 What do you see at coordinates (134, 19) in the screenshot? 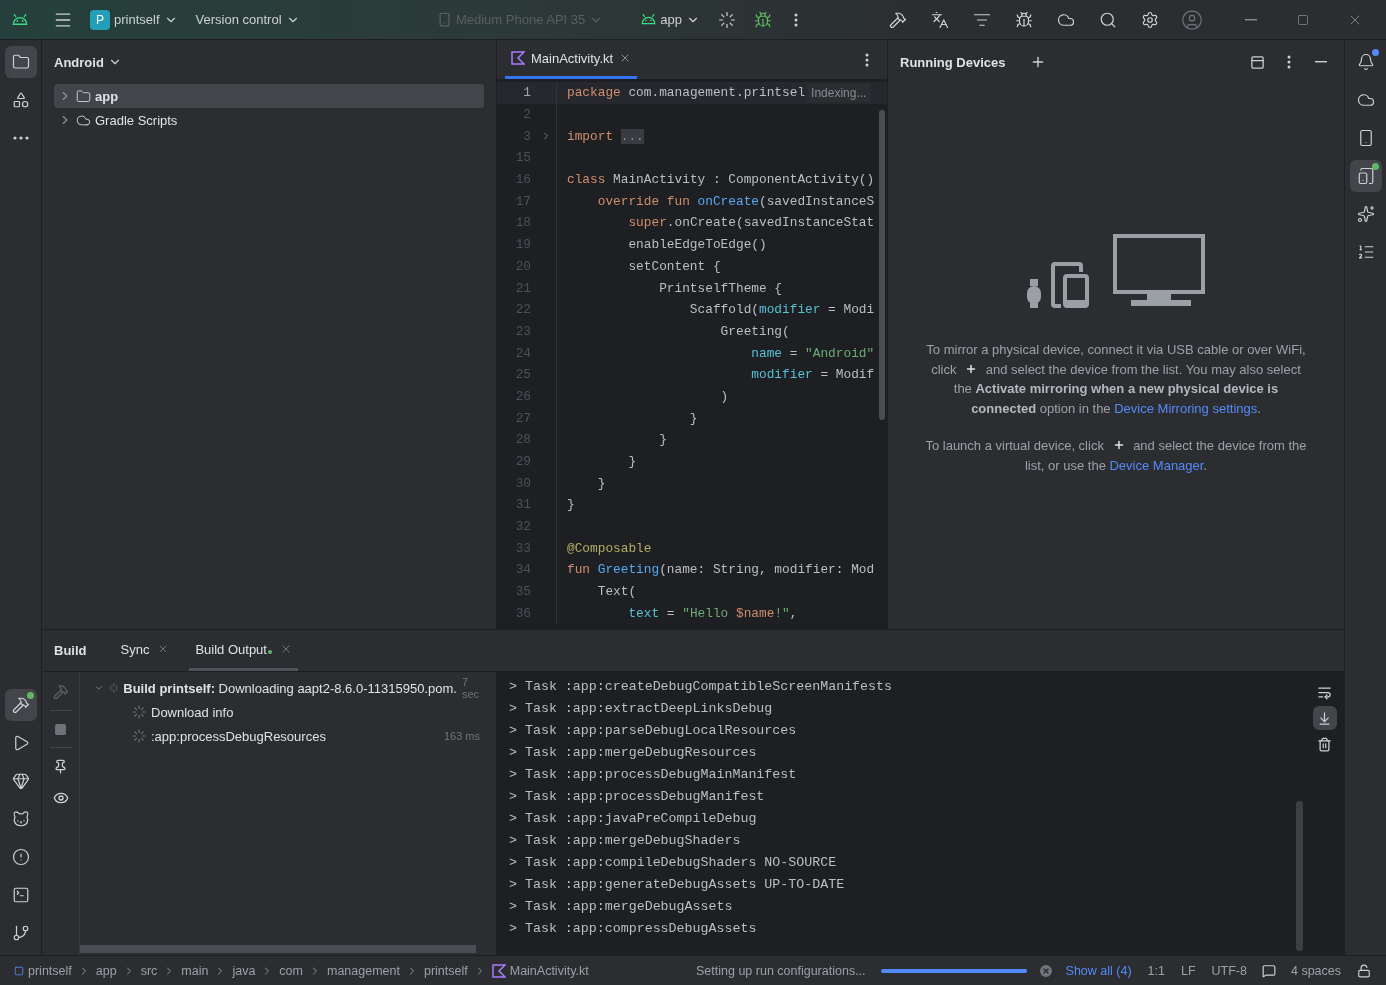
I see `project-selector: P printself` at bounding box center [134, 19].